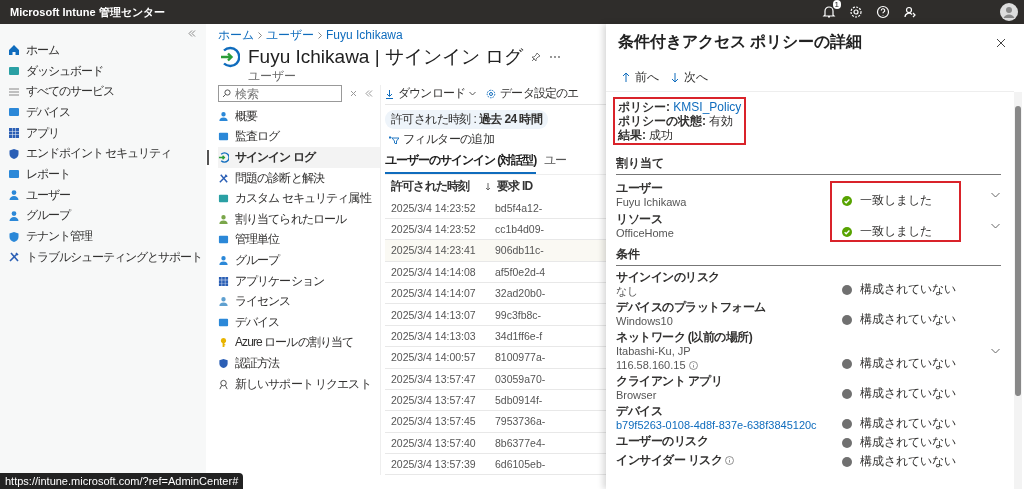 Image resolution: width=1024 pixels, height=489 pixels. What do you see at coordinates (532, 93) in the screenshot?
I see `toolbar-button: データ設定のエ` at bounding box center [532, 93].